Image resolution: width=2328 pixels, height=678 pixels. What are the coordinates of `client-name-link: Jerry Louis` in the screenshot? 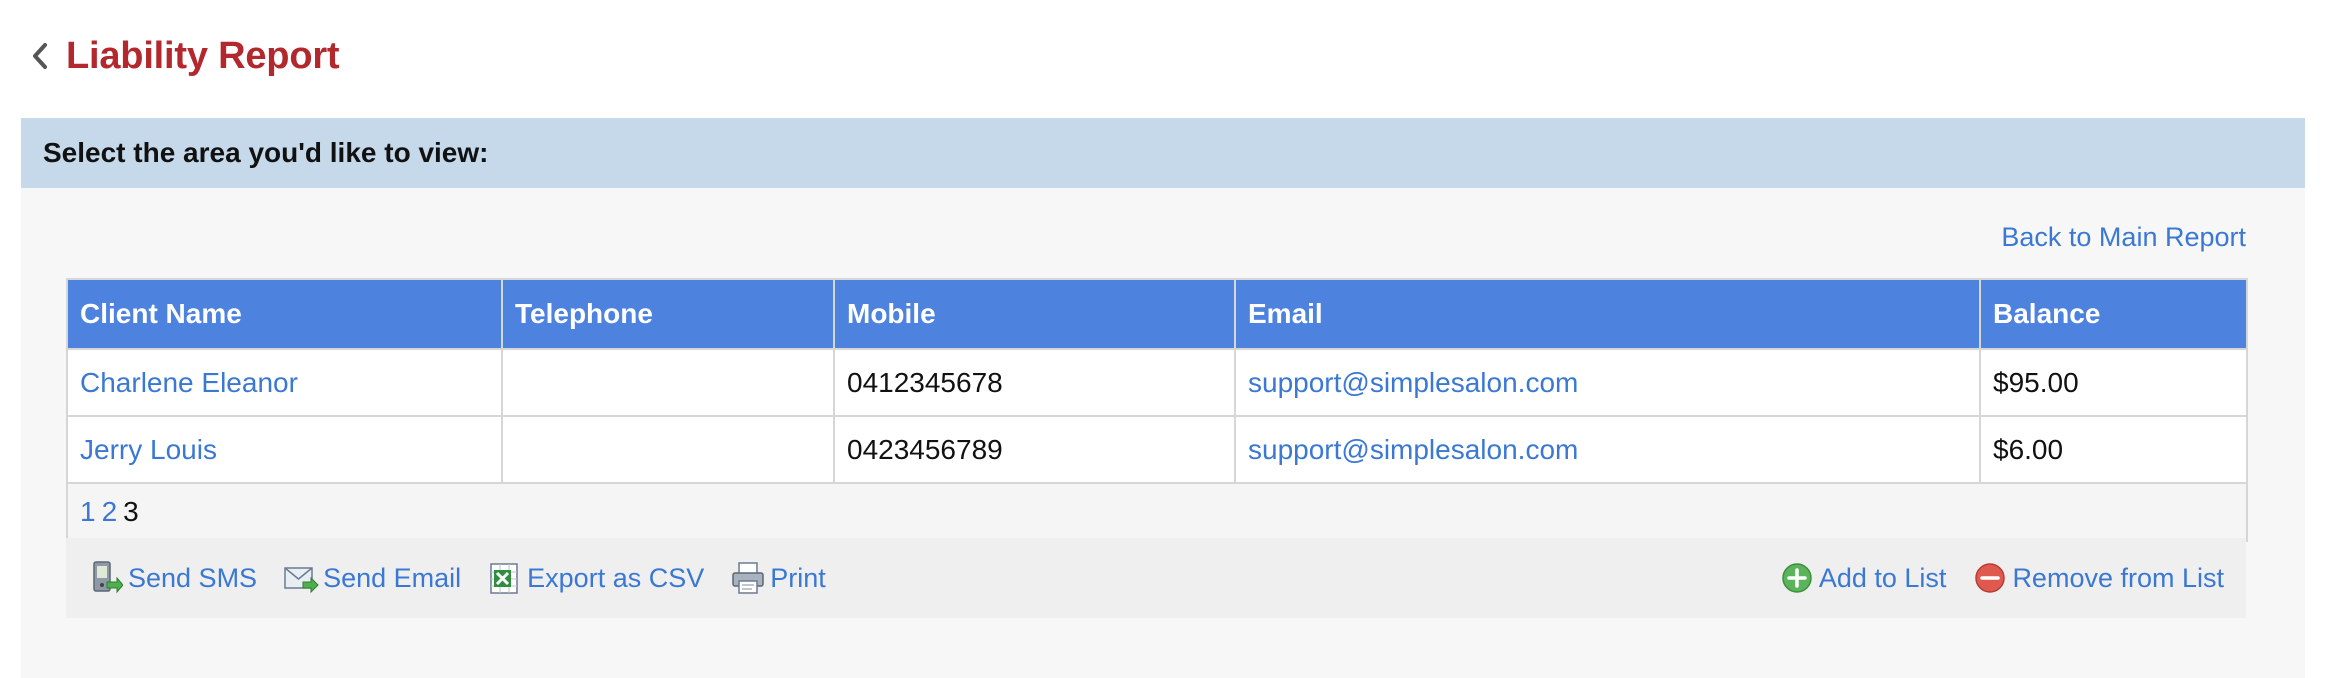 It's located at (148, 449).